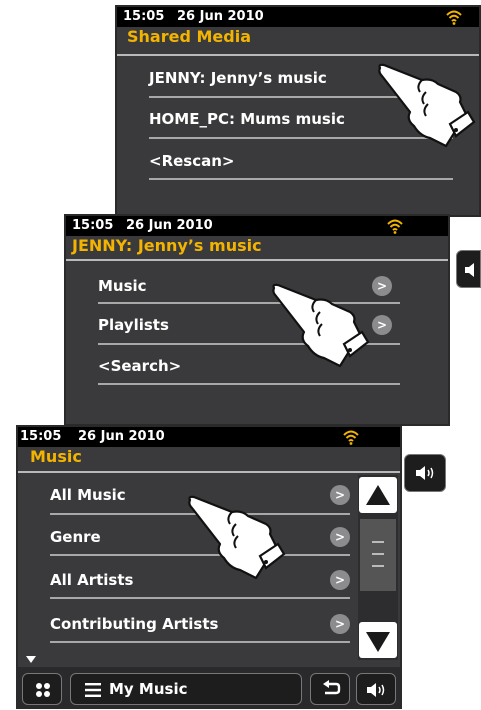 This screenshot has height=710, width=481. I want to click on menu-button: My Music, so click(186, 689).